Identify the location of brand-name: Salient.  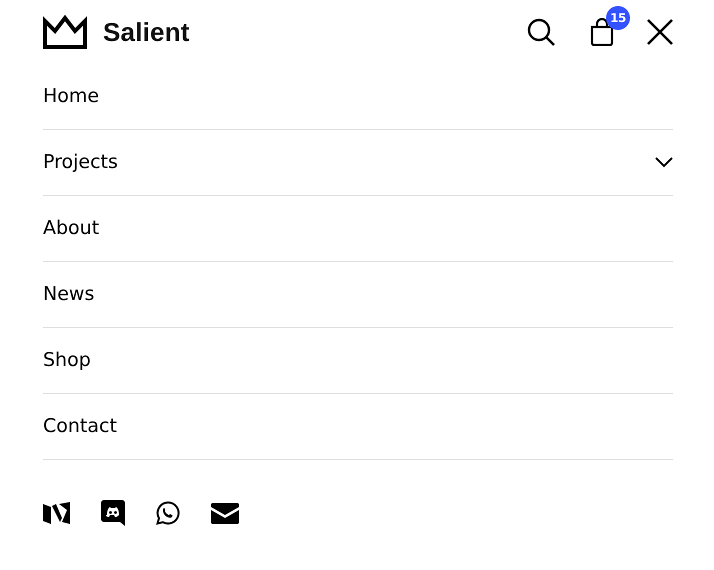
(146, 32).